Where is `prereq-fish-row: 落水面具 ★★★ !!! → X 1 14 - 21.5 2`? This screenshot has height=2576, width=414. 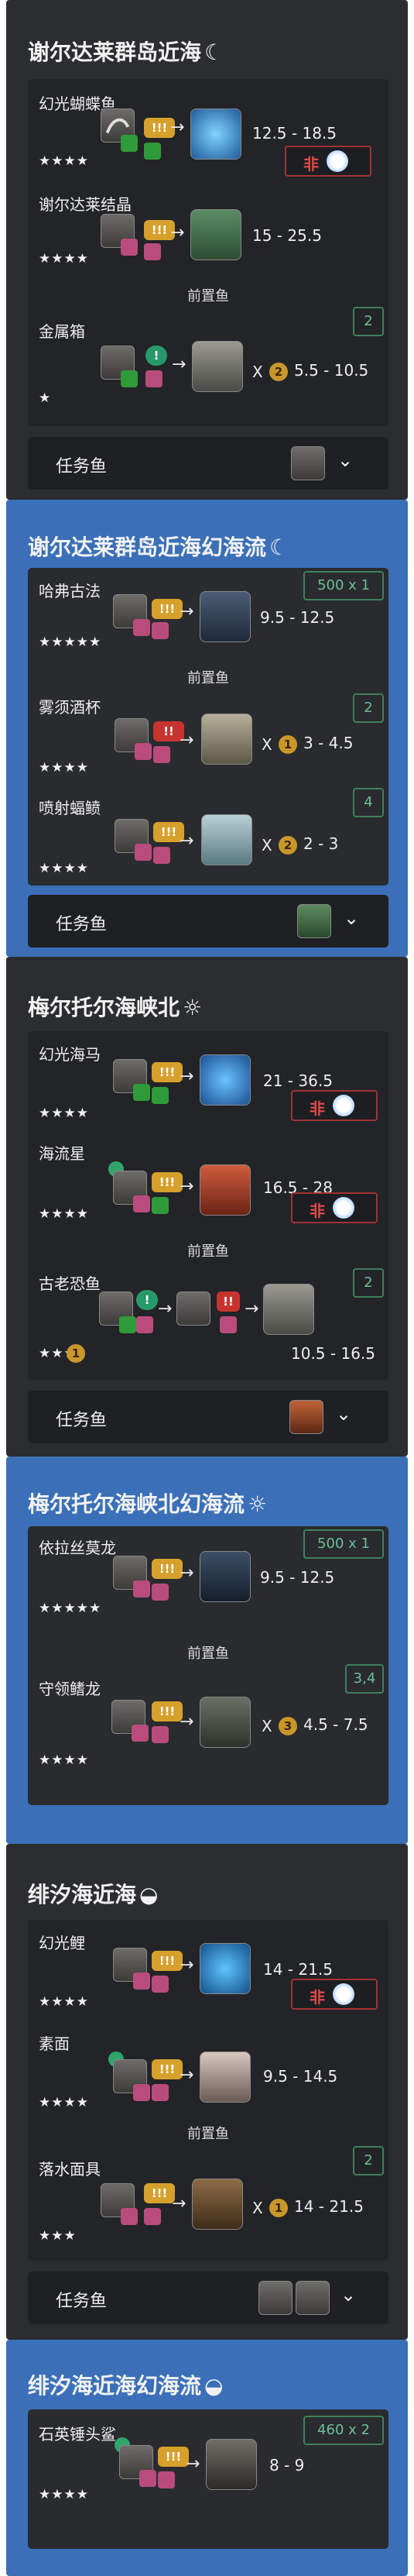
prereq-fish-row: 落水面具 ★★★ !!! → X 1 14 - 21.5 2 is located at coordinates (208, 2202).